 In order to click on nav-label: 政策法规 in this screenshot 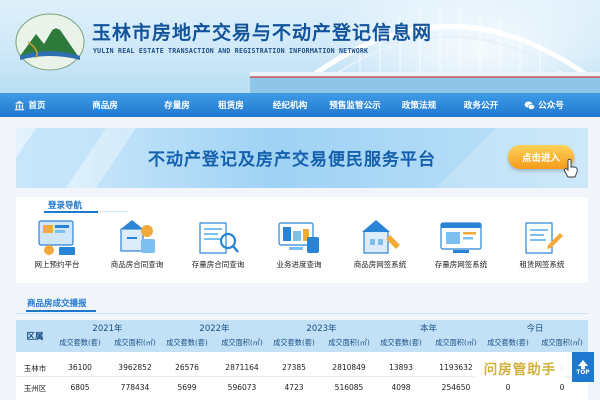, I will do `click(419, 106)`.